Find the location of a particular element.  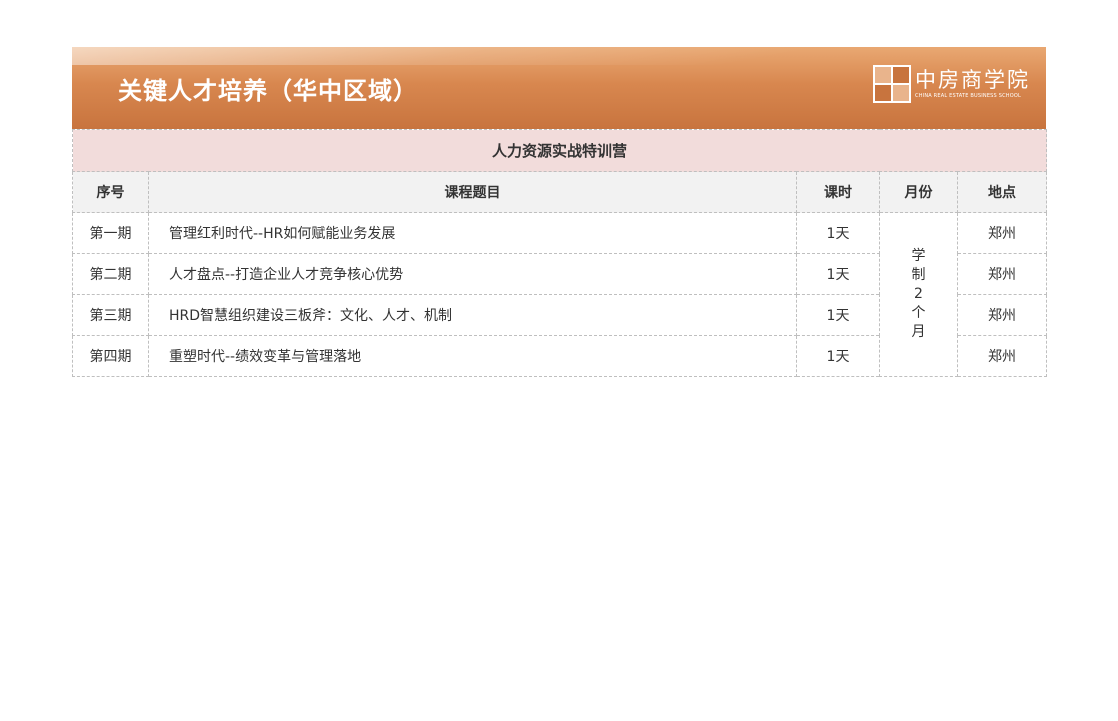

row-topic: 管理红利时代--HR如何赋能业务发展 is located at coordinates (472, 233).